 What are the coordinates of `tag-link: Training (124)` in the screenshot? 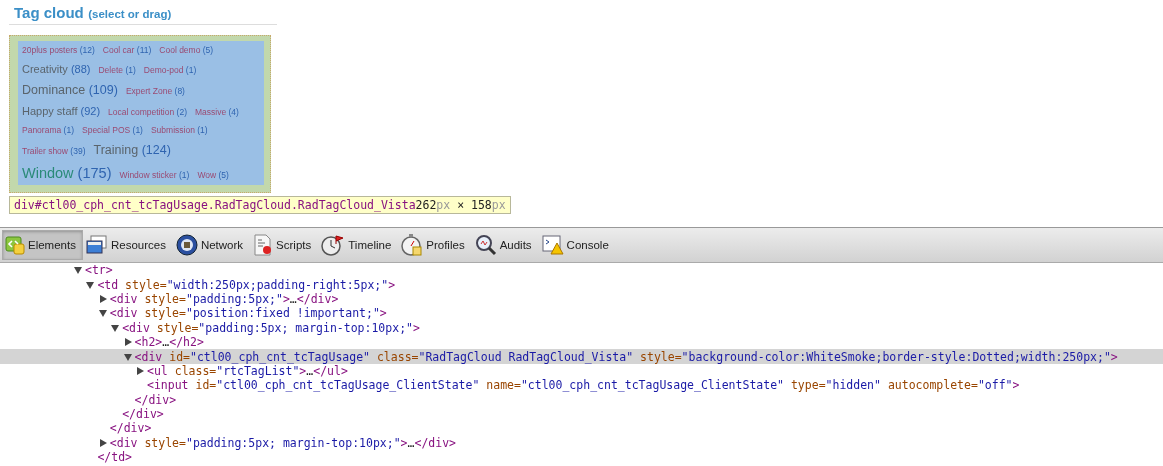 It's located at (132, 150).